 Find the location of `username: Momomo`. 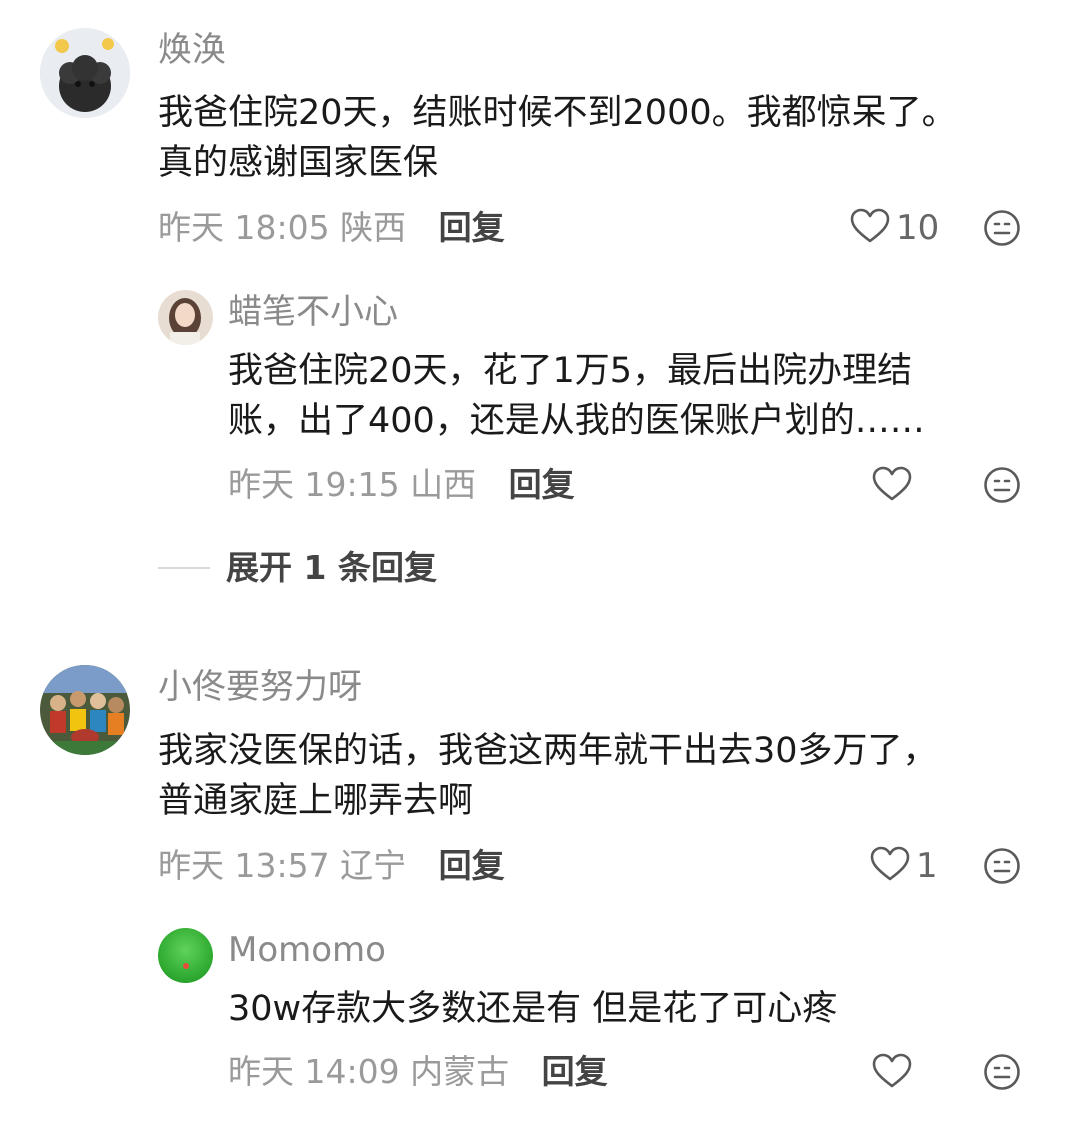

username: Momomo is located at coordinates (307, 950).